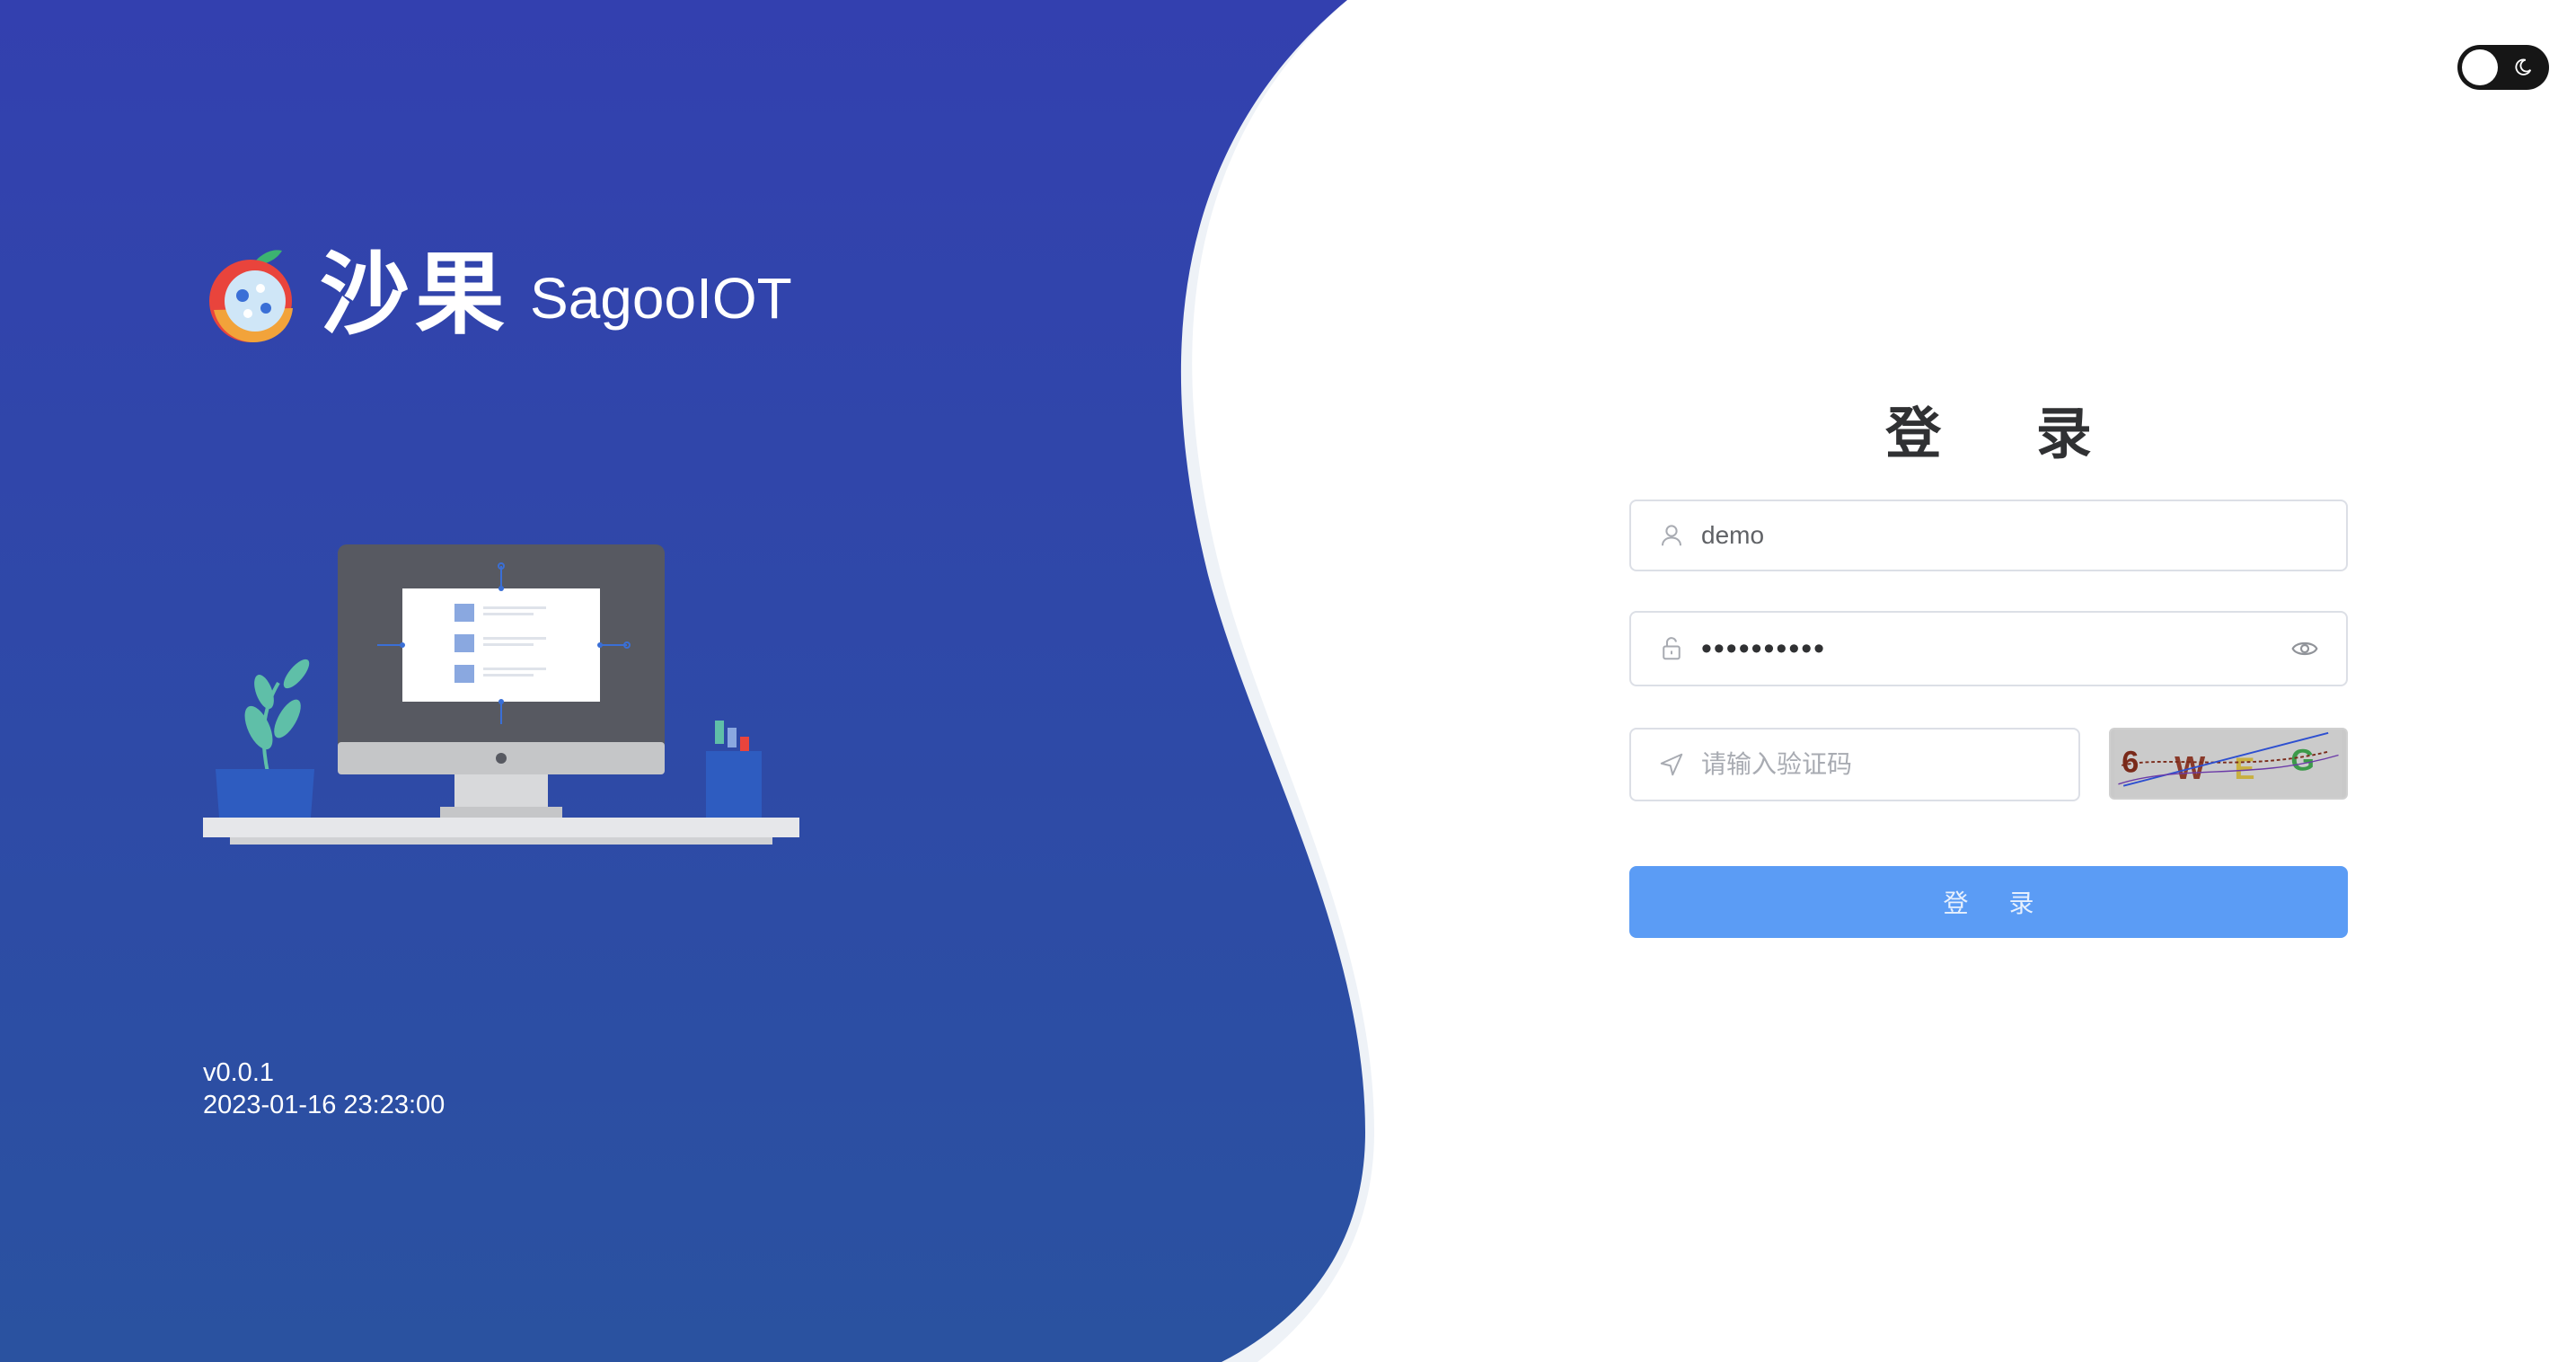 This screenshot has height=1362, width=2576. I want to click on username-input, so click(2023, 535).